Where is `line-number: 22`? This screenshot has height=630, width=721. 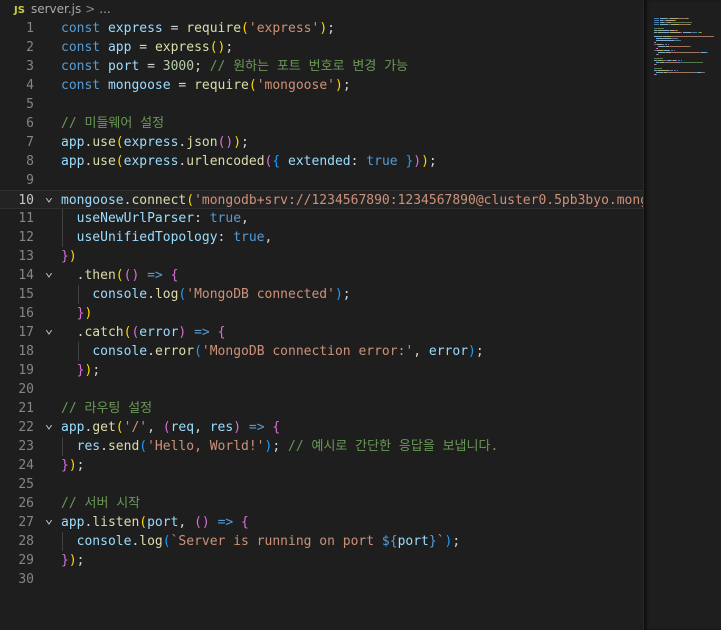 line-number: 22 is located at coordinates (17, 427).